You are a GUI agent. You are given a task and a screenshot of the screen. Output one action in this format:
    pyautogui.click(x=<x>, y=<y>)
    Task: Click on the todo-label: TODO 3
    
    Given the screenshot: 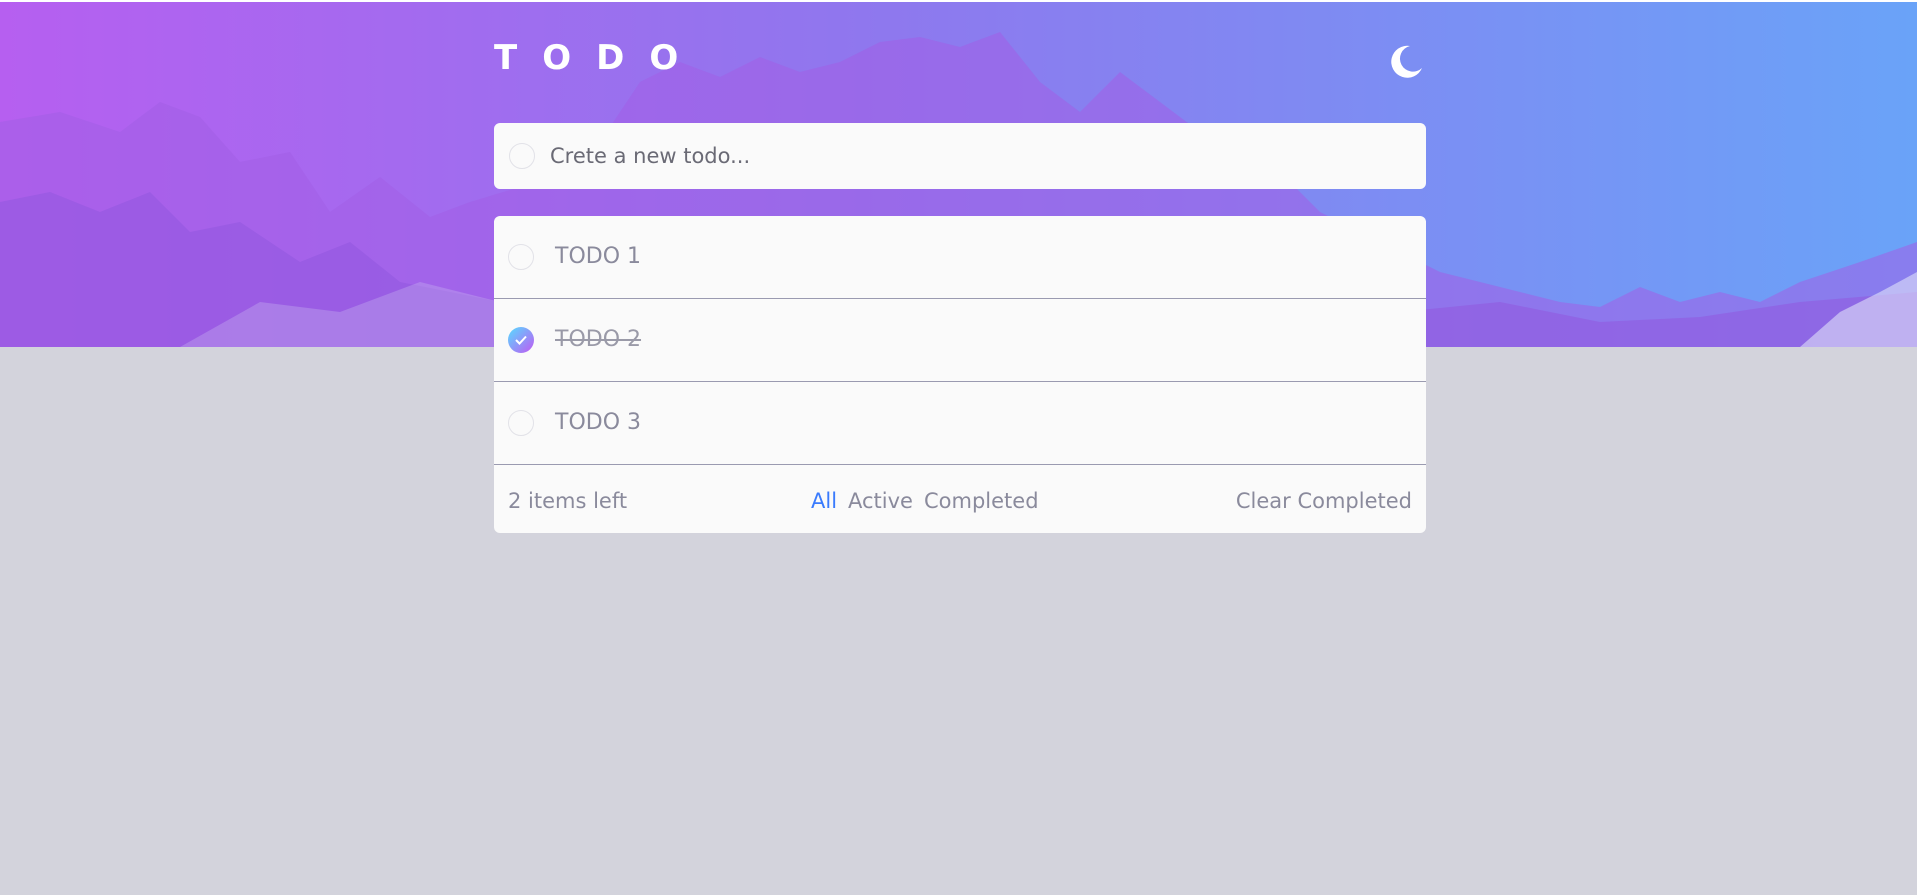 What is the action you would take?
    pyautogui.click(x=598, y=422)
    